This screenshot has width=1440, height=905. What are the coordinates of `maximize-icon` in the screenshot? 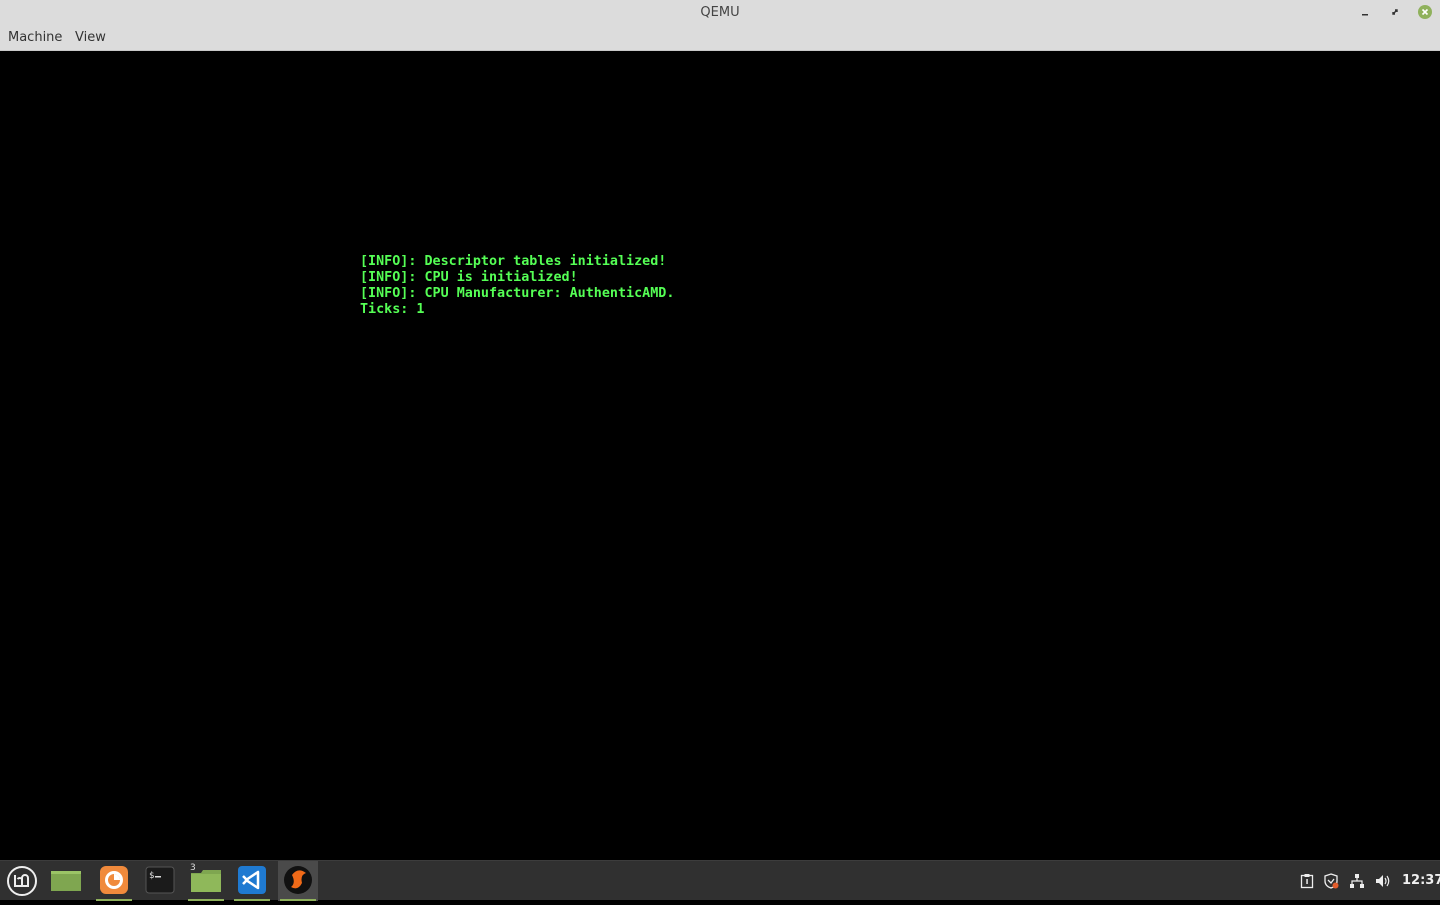 It's located at (1395, 12).